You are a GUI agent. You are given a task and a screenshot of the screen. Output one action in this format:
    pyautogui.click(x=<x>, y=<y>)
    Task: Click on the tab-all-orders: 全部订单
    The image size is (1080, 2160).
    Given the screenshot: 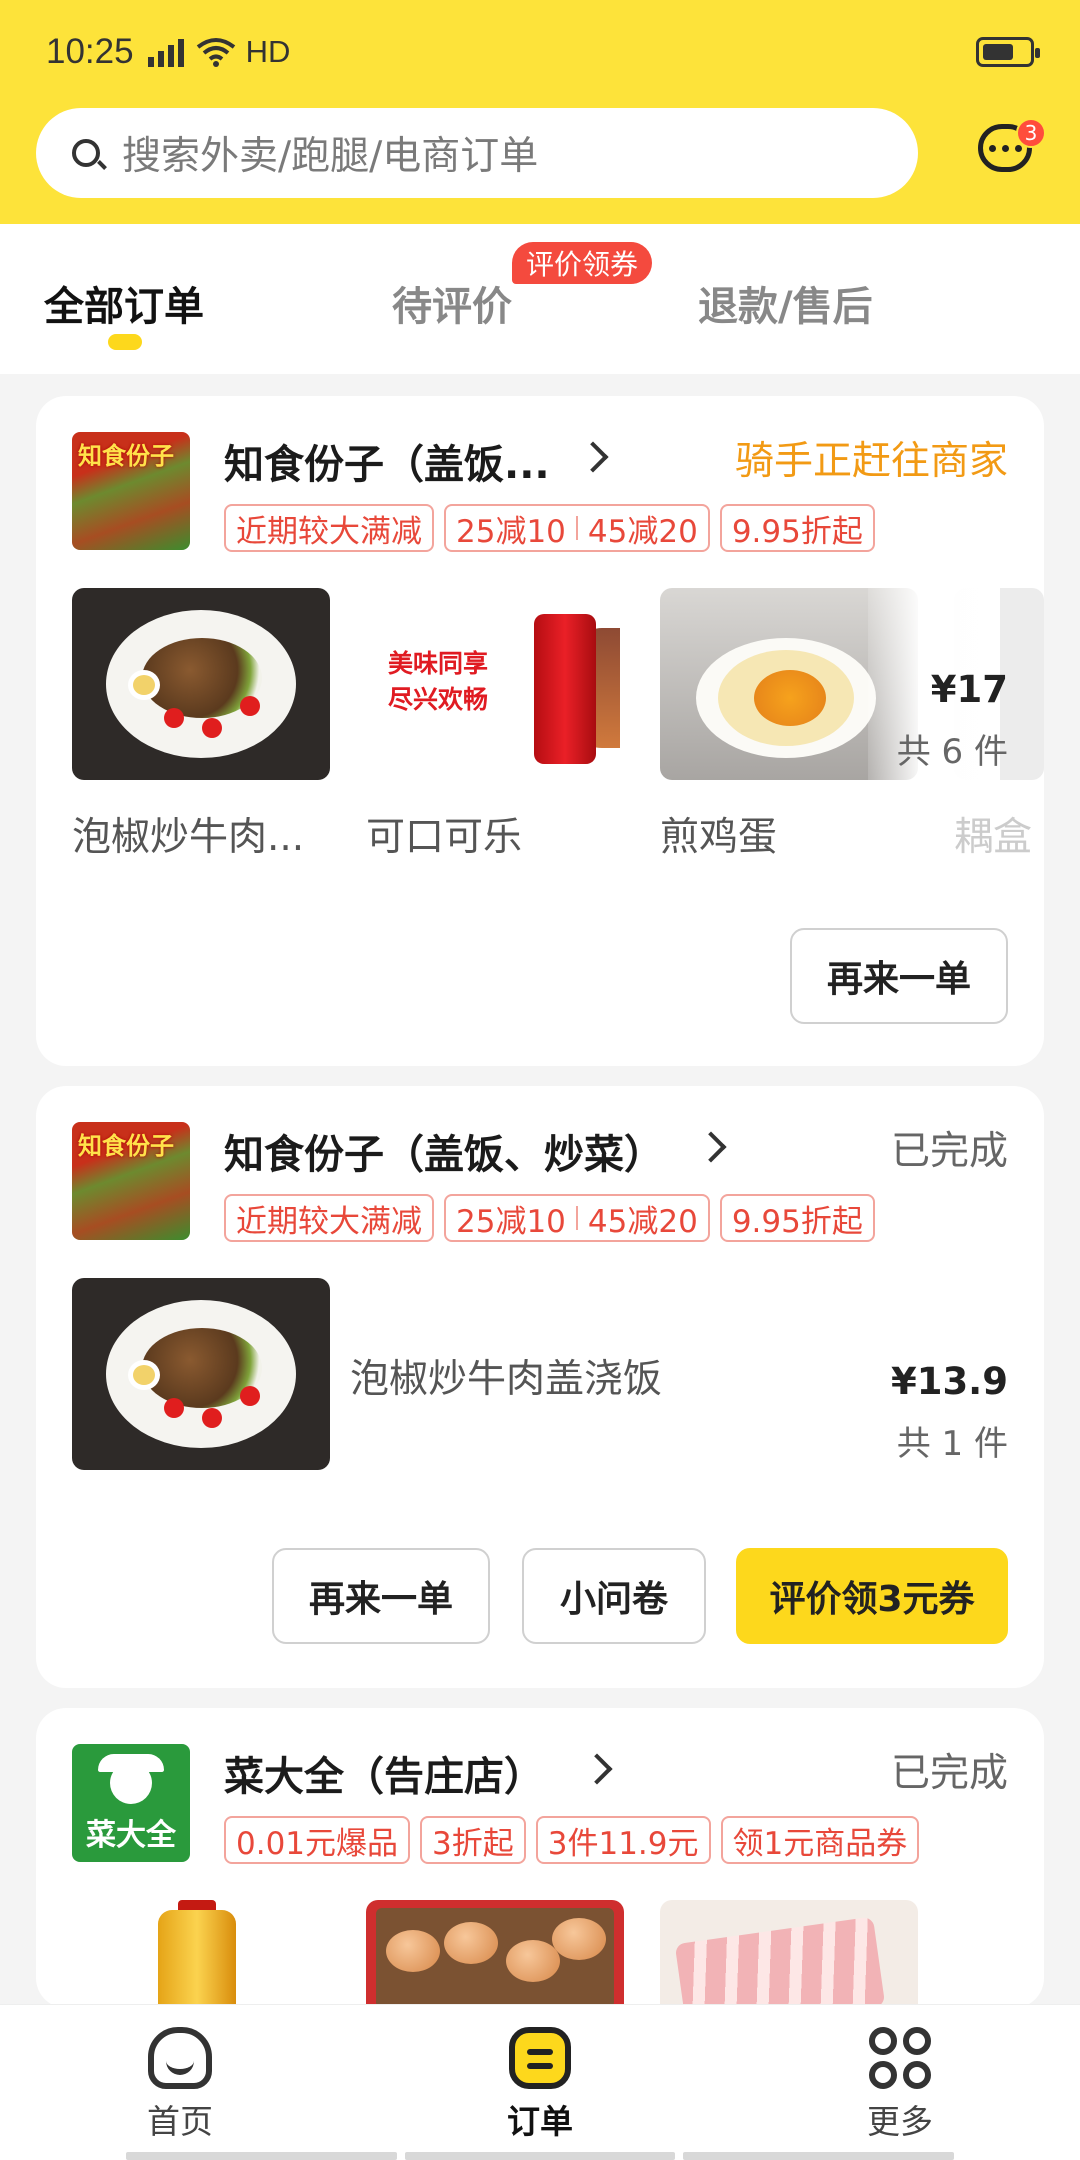 What is the action you would take?
    pyautogui.click(x=124, y=303)
    